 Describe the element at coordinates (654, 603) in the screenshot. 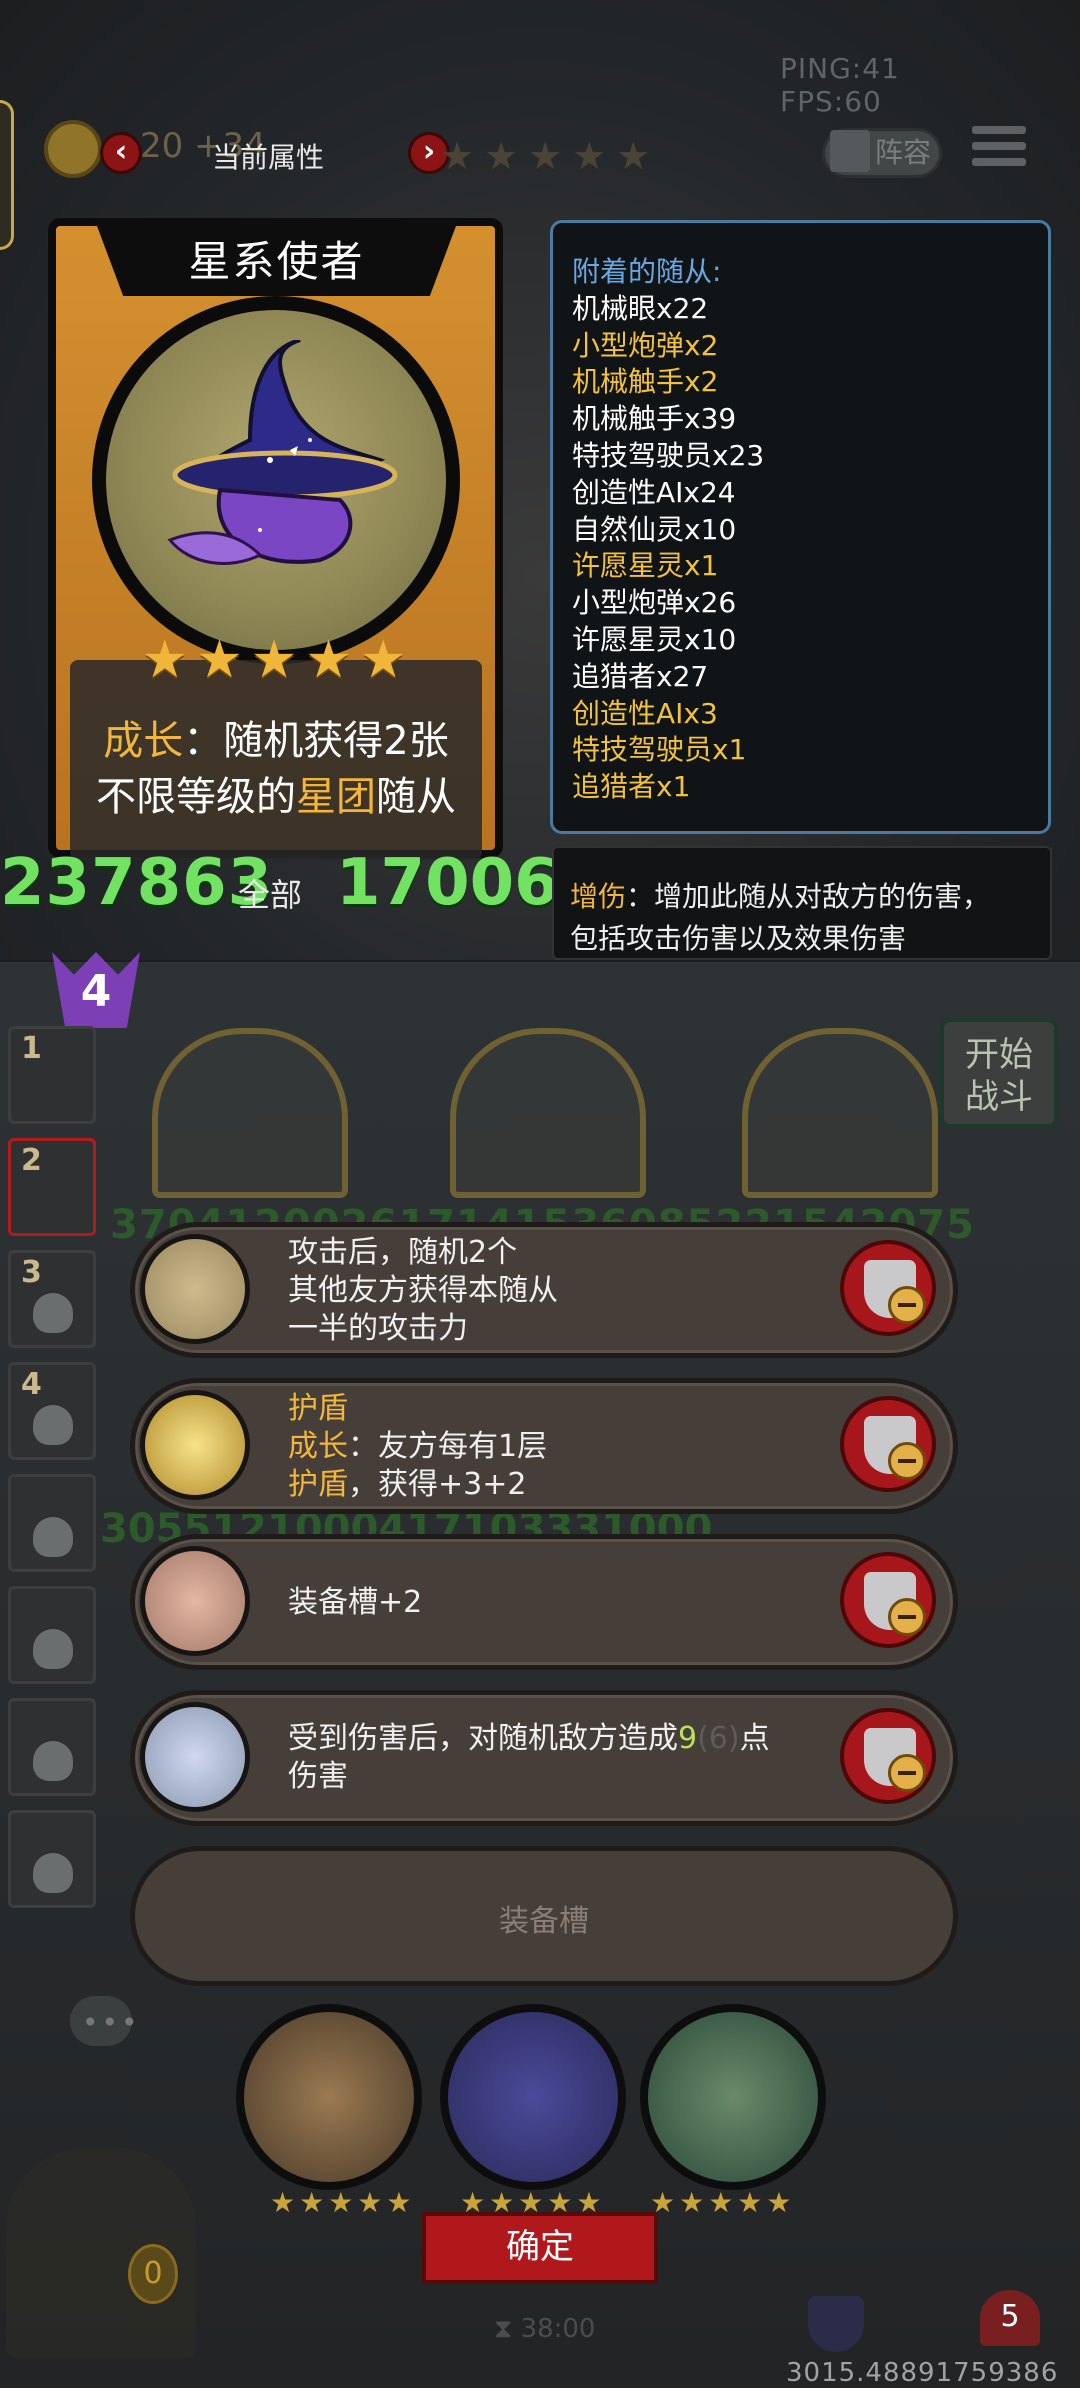

I see `list-item: 小型炮弹x26` at that location.